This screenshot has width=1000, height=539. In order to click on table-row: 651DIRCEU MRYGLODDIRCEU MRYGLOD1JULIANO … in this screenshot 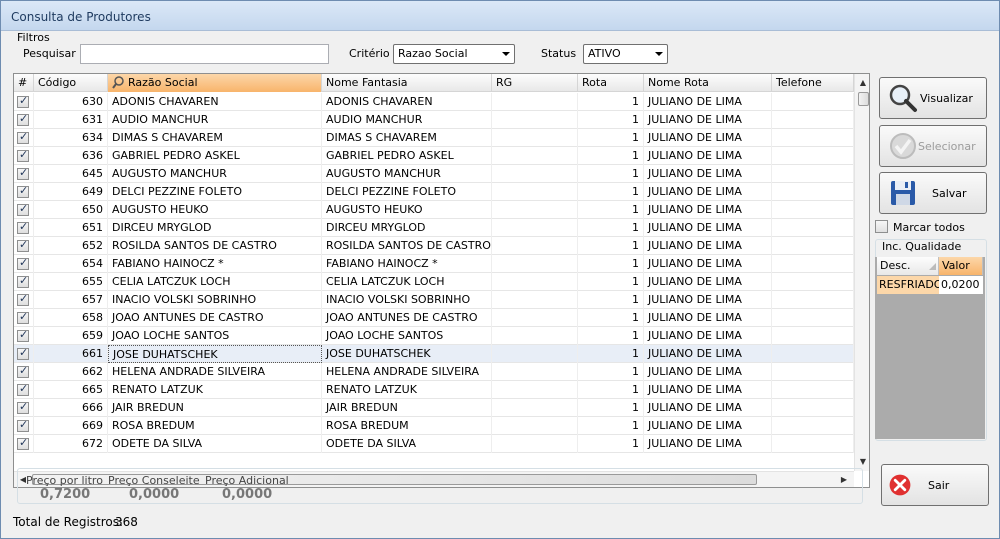, I will do `click(434, 228)`.